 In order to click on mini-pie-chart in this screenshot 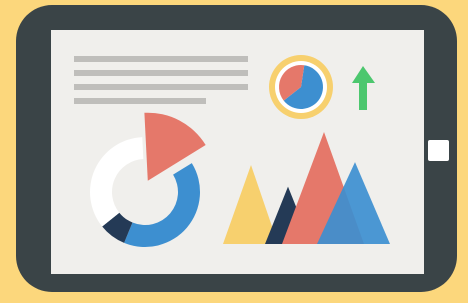, I will do `click(301, 87)`.